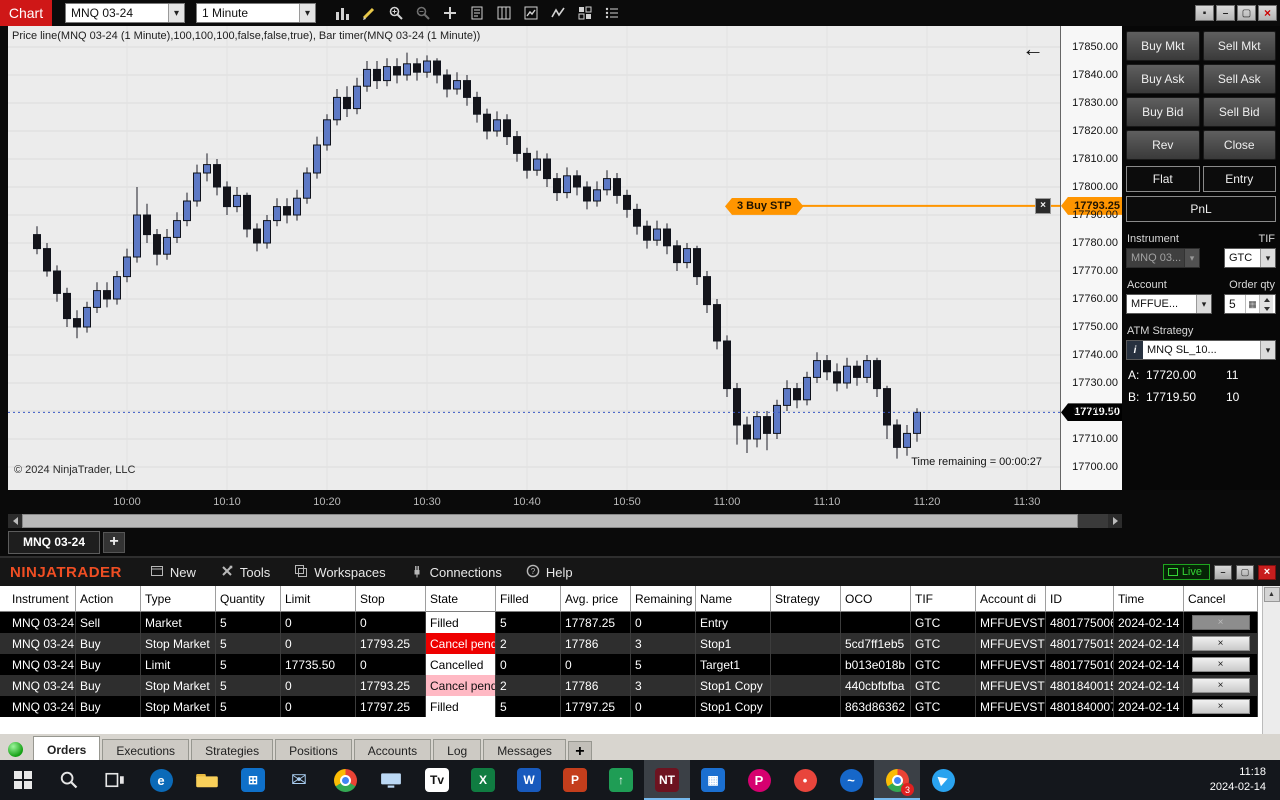  What do you see at coordinates (299, 780) in the screenshot?
I see `mail-icon: ✉` at bounding box center [299, 780].